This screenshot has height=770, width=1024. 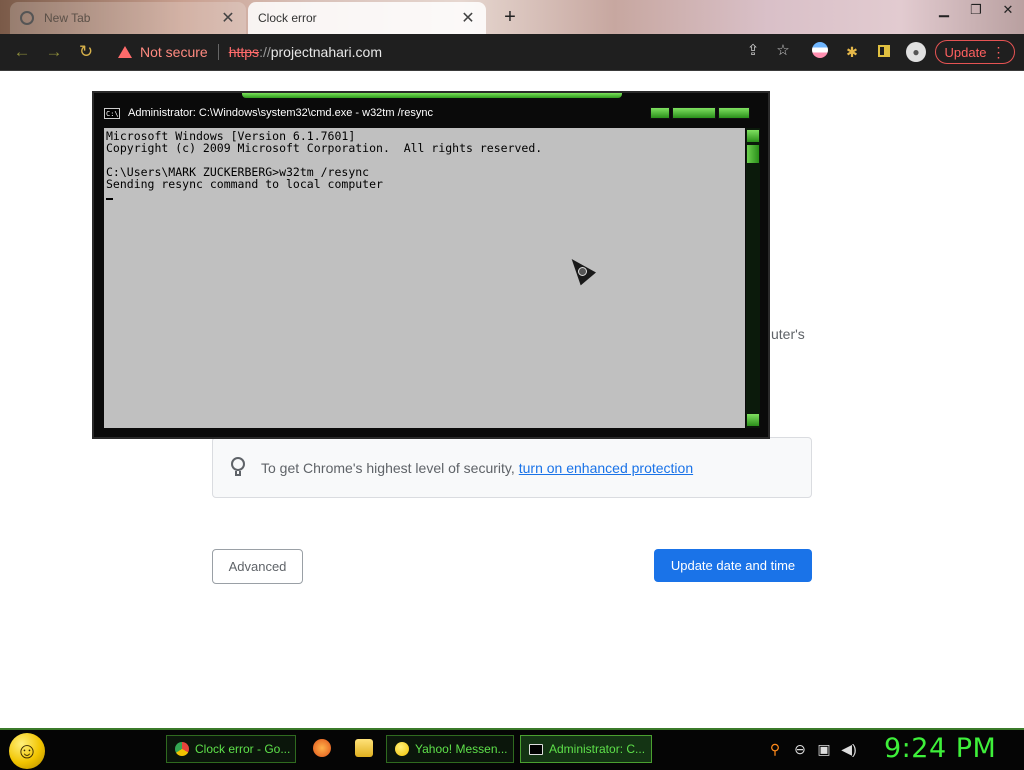 I want to click on close-window-icon: ✕, so click(x=1008, y=11).